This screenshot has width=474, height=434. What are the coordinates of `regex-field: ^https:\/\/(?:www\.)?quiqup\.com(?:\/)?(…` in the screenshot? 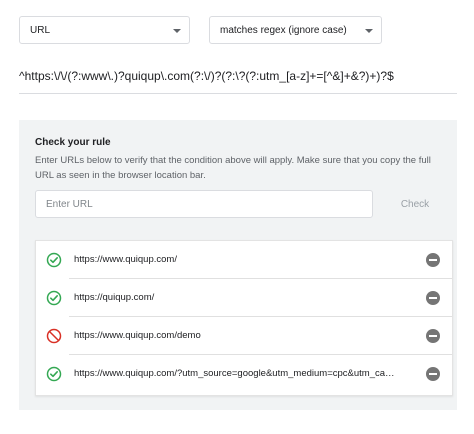 It's located at (238, 81).